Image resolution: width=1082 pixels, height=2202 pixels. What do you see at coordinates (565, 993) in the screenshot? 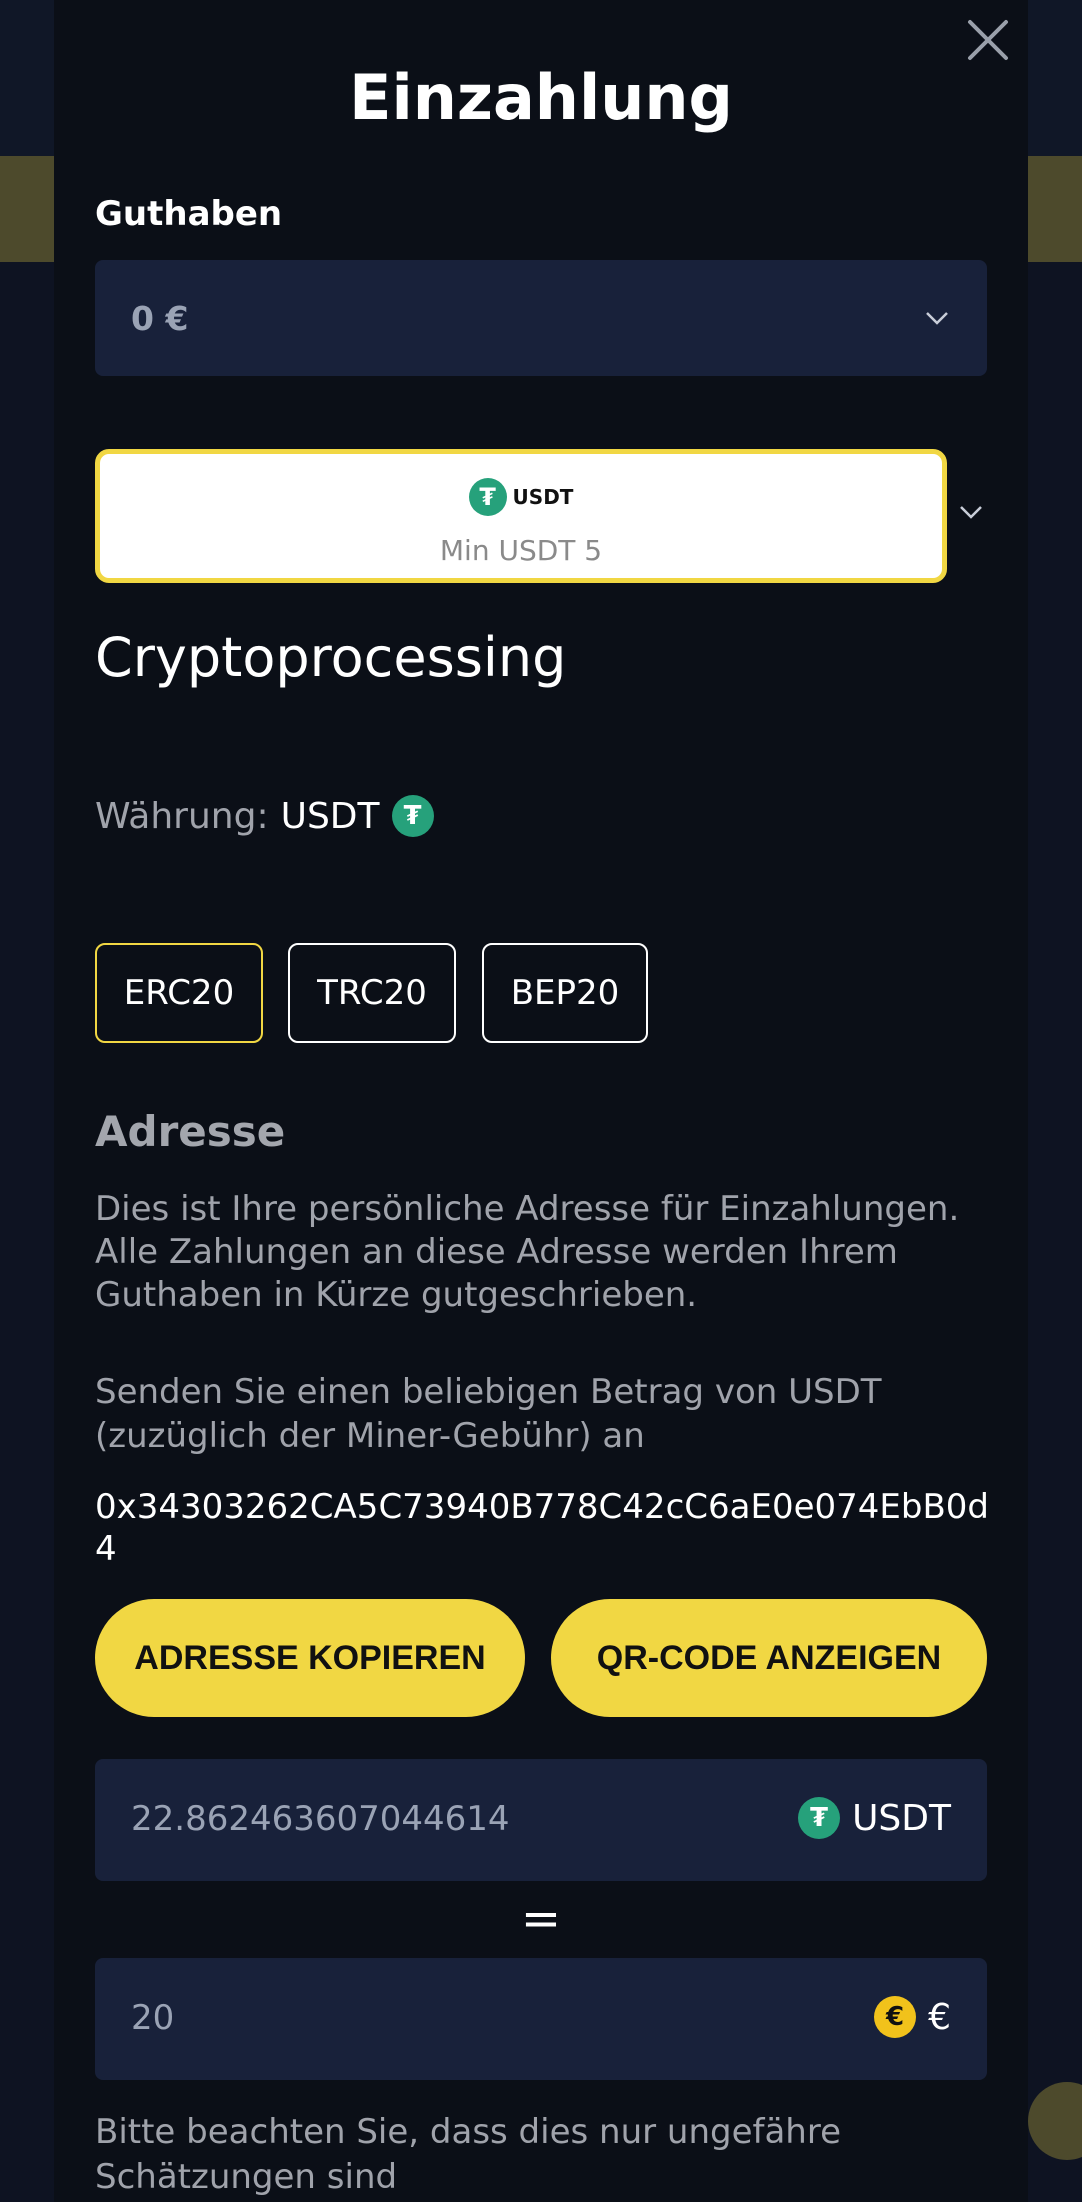
I see `network-bep20-button: BEP20` at bounding box center [565, 993].